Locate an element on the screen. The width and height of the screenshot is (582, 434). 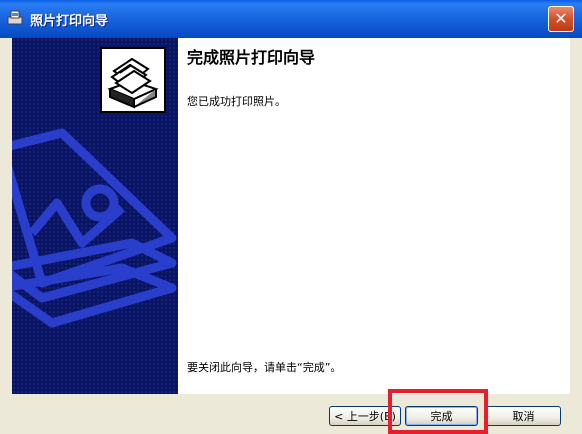
wizard-heading: 完成照片打印向导 is located at coordinates (251, 57).